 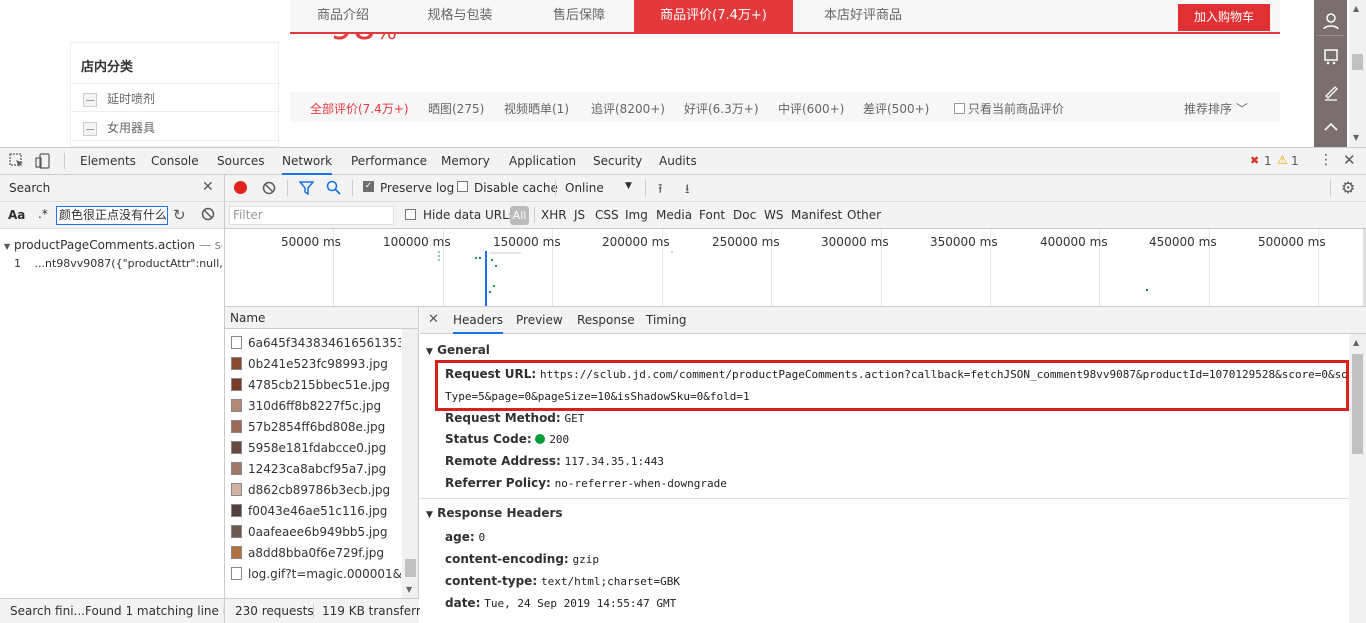 What do you see at coordinates (598, 188) in the screenshot?
I see `throttling-select: Online ▼` at bounding box center [598, 188].